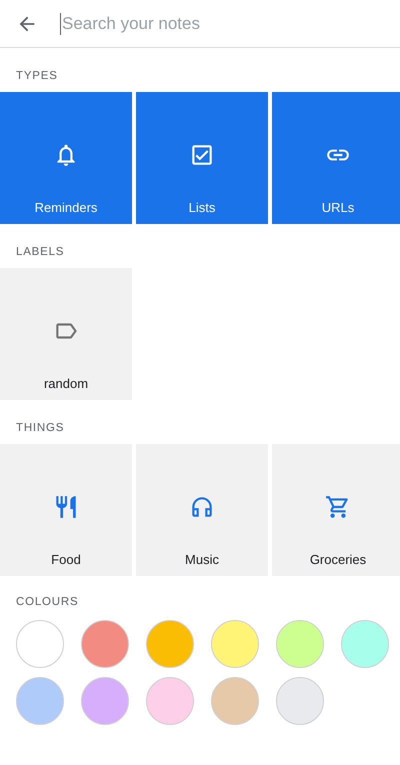 The image size is (400, 765). What do you see at coordinates (47, 602) in the screenshot?
I see `section-heading: COLOURS` at bounding box center [47, 602].